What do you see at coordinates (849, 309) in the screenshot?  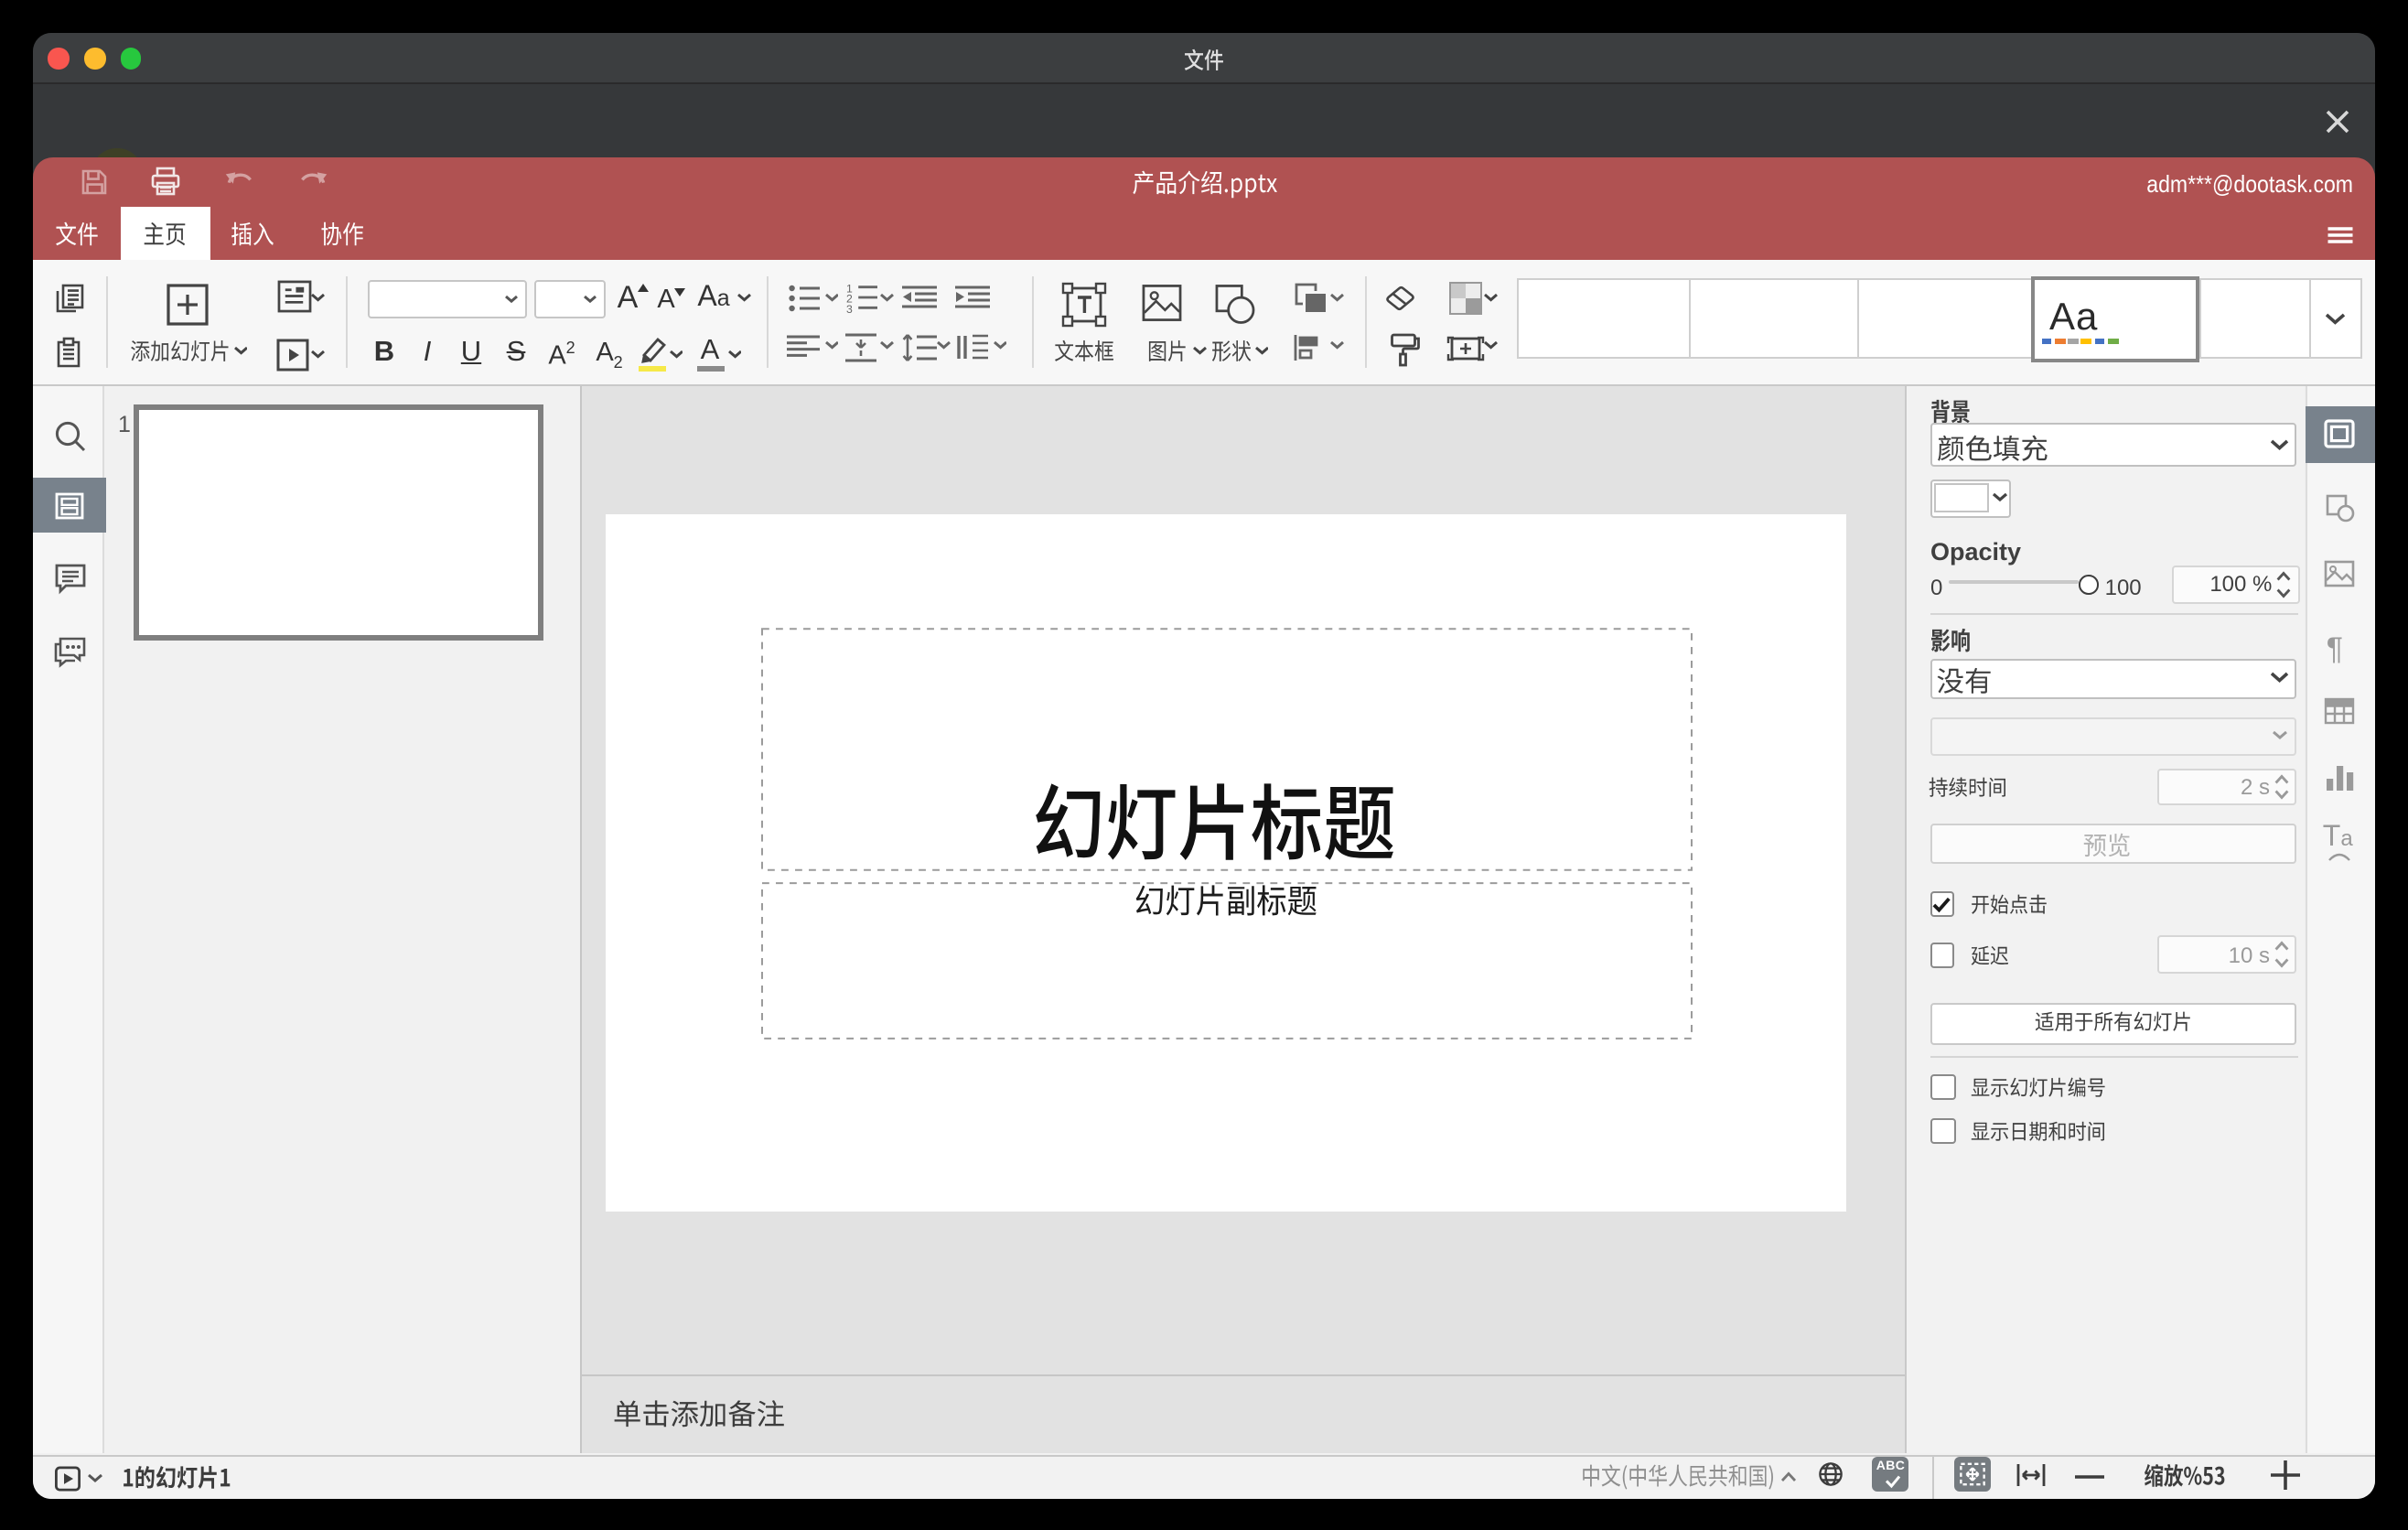 I see `svg-text: 3` at bounding box center [849, 309].